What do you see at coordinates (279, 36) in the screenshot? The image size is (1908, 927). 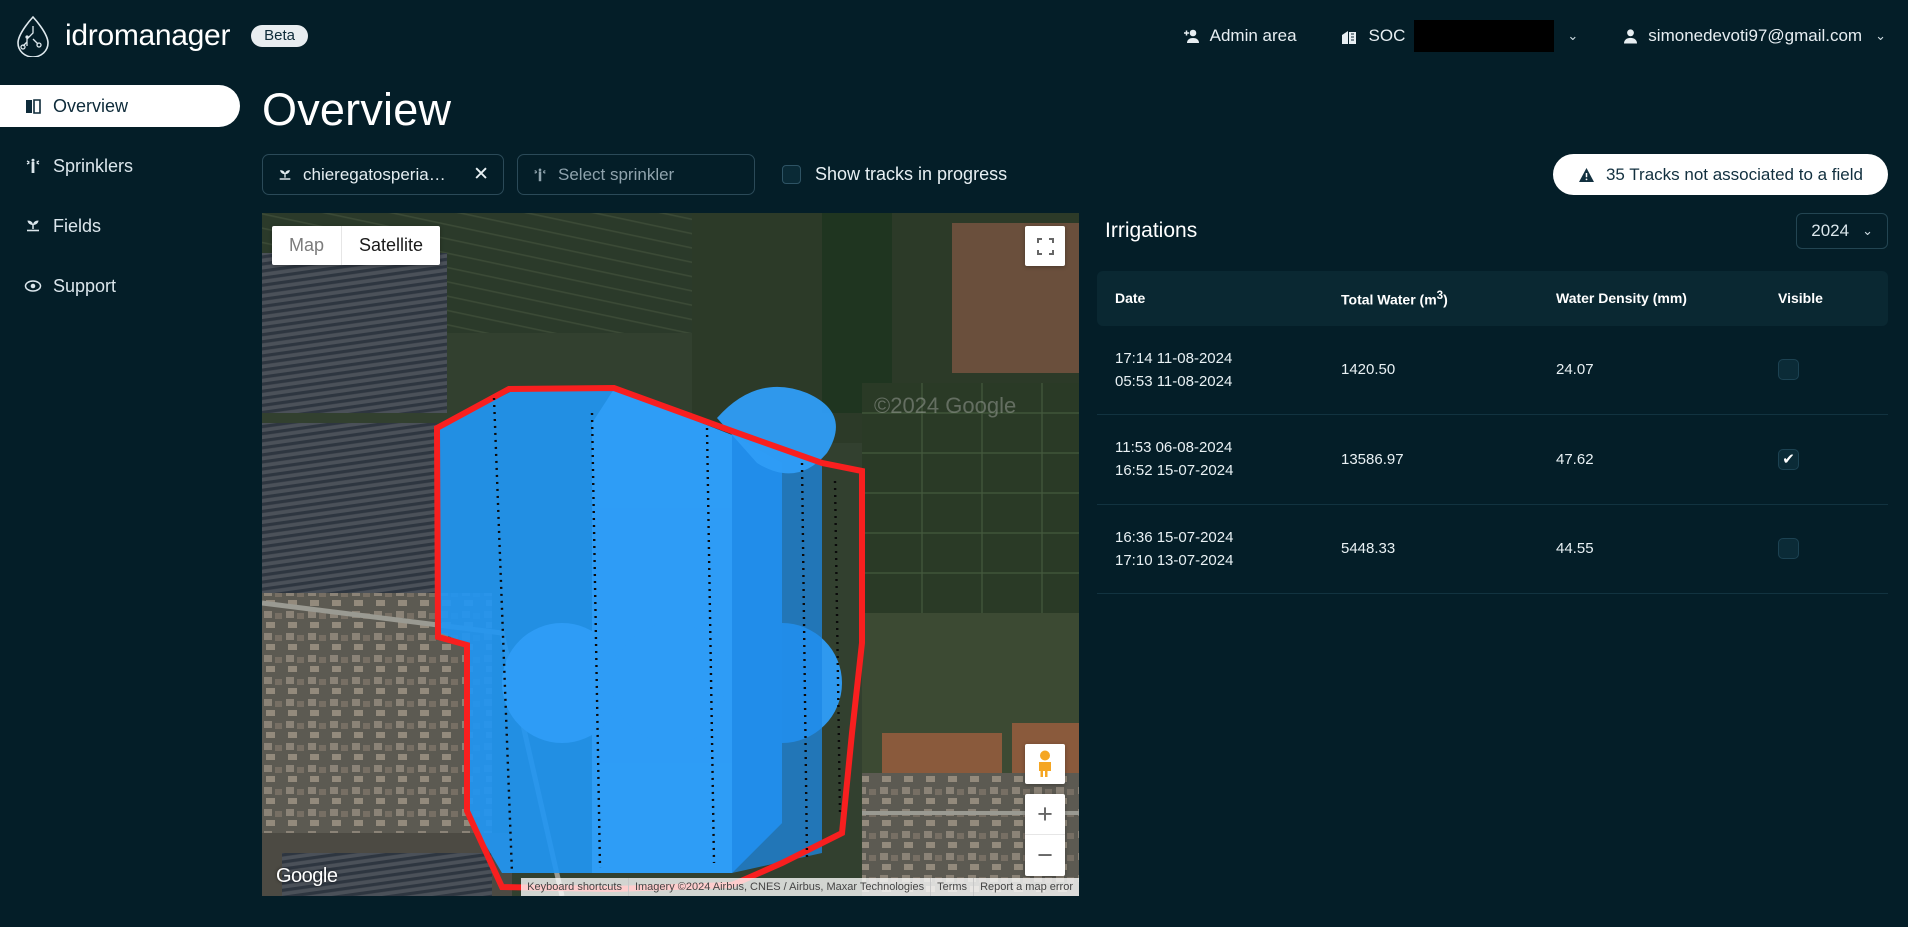 I see `beta-badge: Beta` at bounding box center [279, 36].